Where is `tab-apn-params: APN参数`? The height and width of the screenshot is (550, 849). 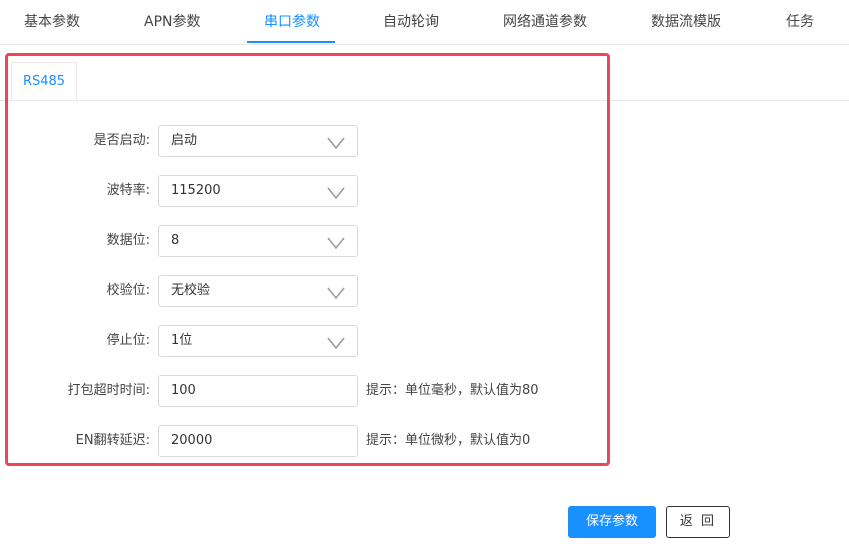
tab-apn-params: APN参数 is located at coordinates (172, 22).